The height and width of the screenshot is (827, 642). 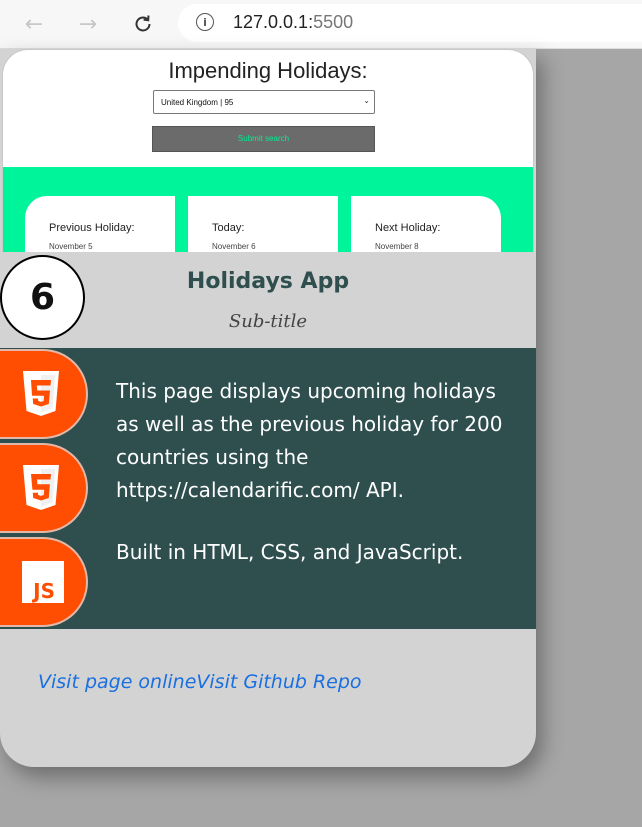 I want to click on project-links: Visit page onlineVisit Github Repo, so click(x=200, y=682).